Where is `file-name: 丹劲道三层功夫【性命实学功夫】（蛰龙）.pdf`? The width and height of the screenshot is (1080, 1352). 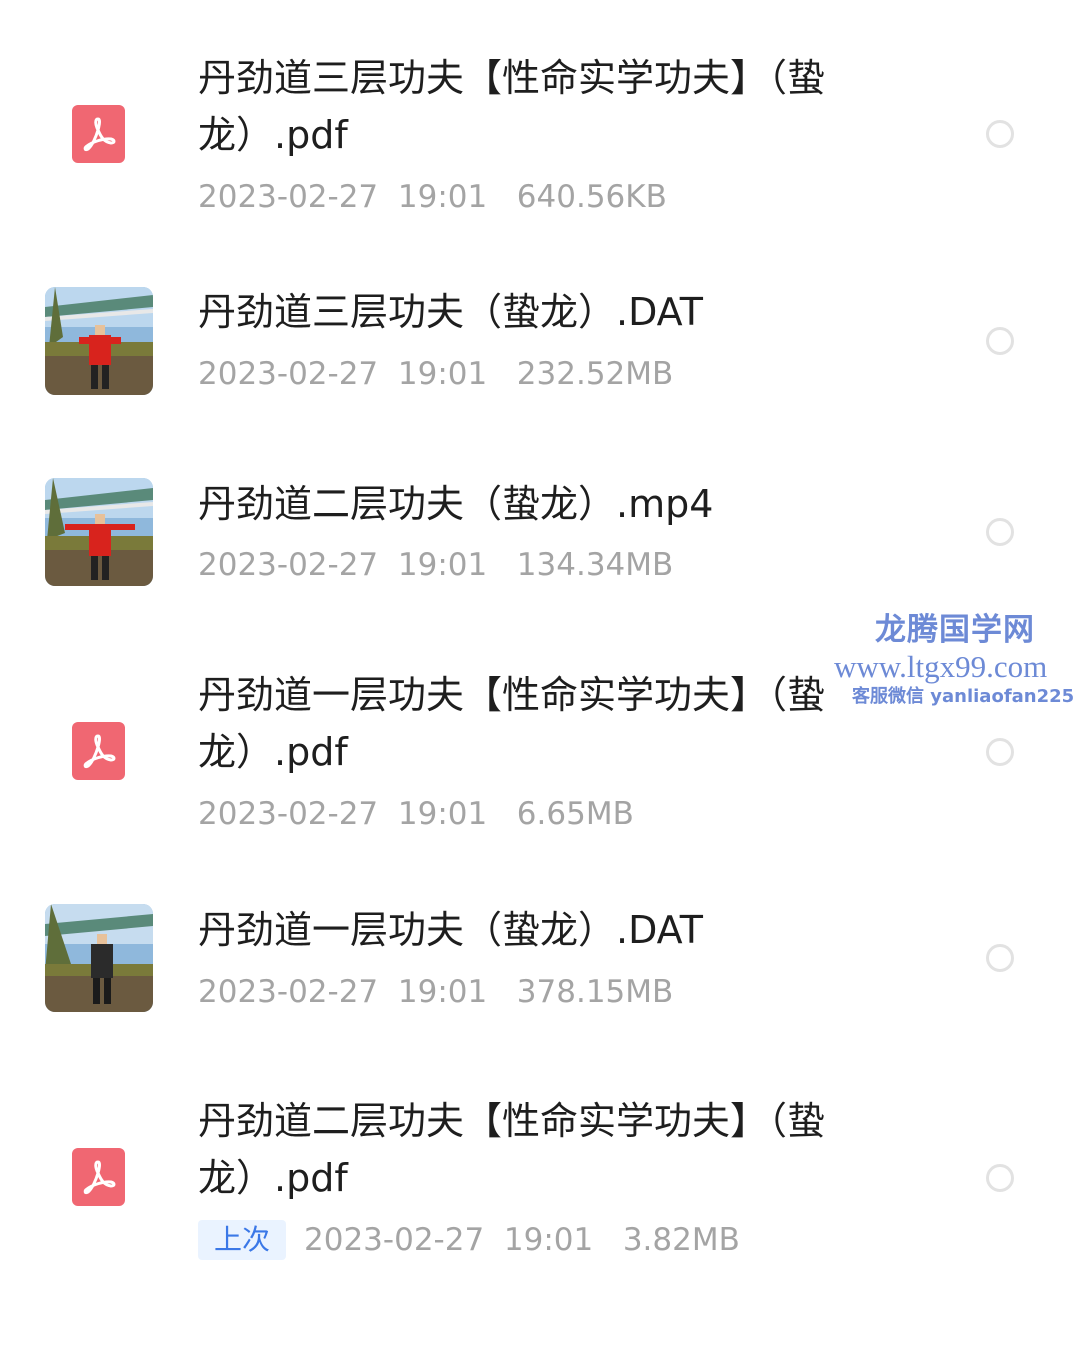 file-name: 丹劲道三层功夫【性命实学功夫】（蛰龙）.pdf is located at coordinates (512, 106).